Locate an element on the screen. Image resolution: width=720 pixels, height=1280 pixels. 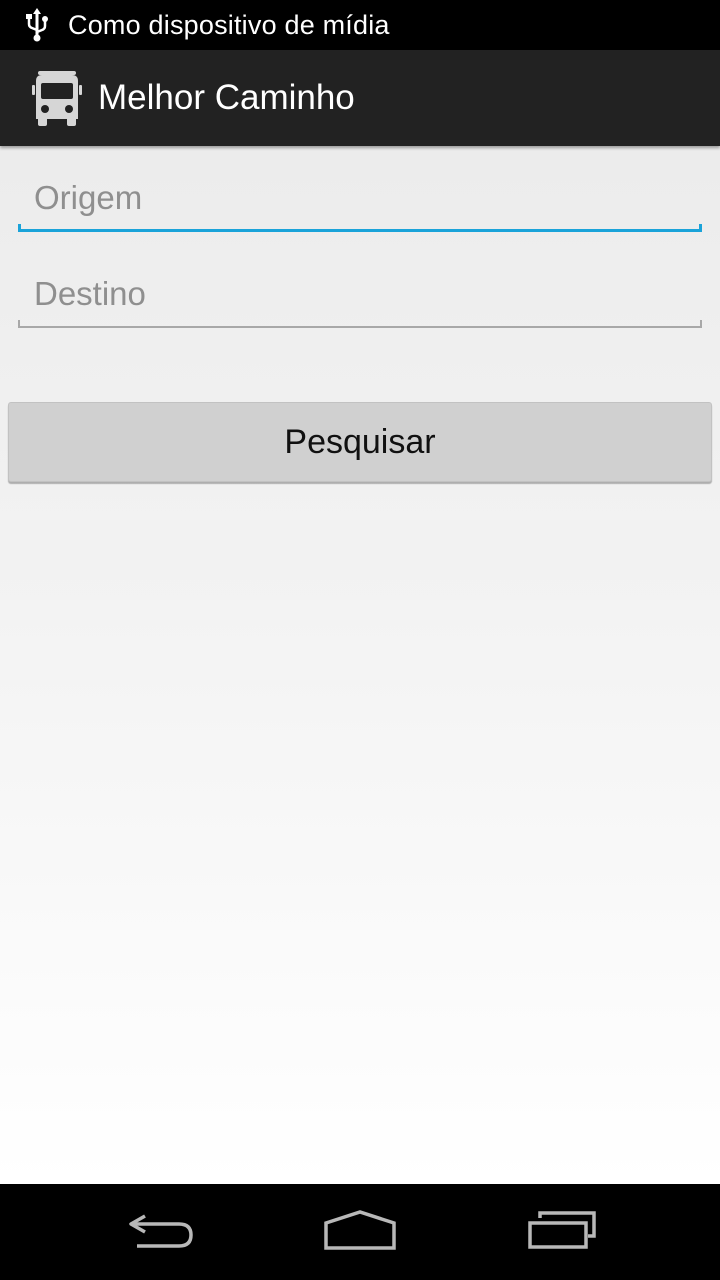
search-button: Pesquisar is located at coordinates (360, 442).